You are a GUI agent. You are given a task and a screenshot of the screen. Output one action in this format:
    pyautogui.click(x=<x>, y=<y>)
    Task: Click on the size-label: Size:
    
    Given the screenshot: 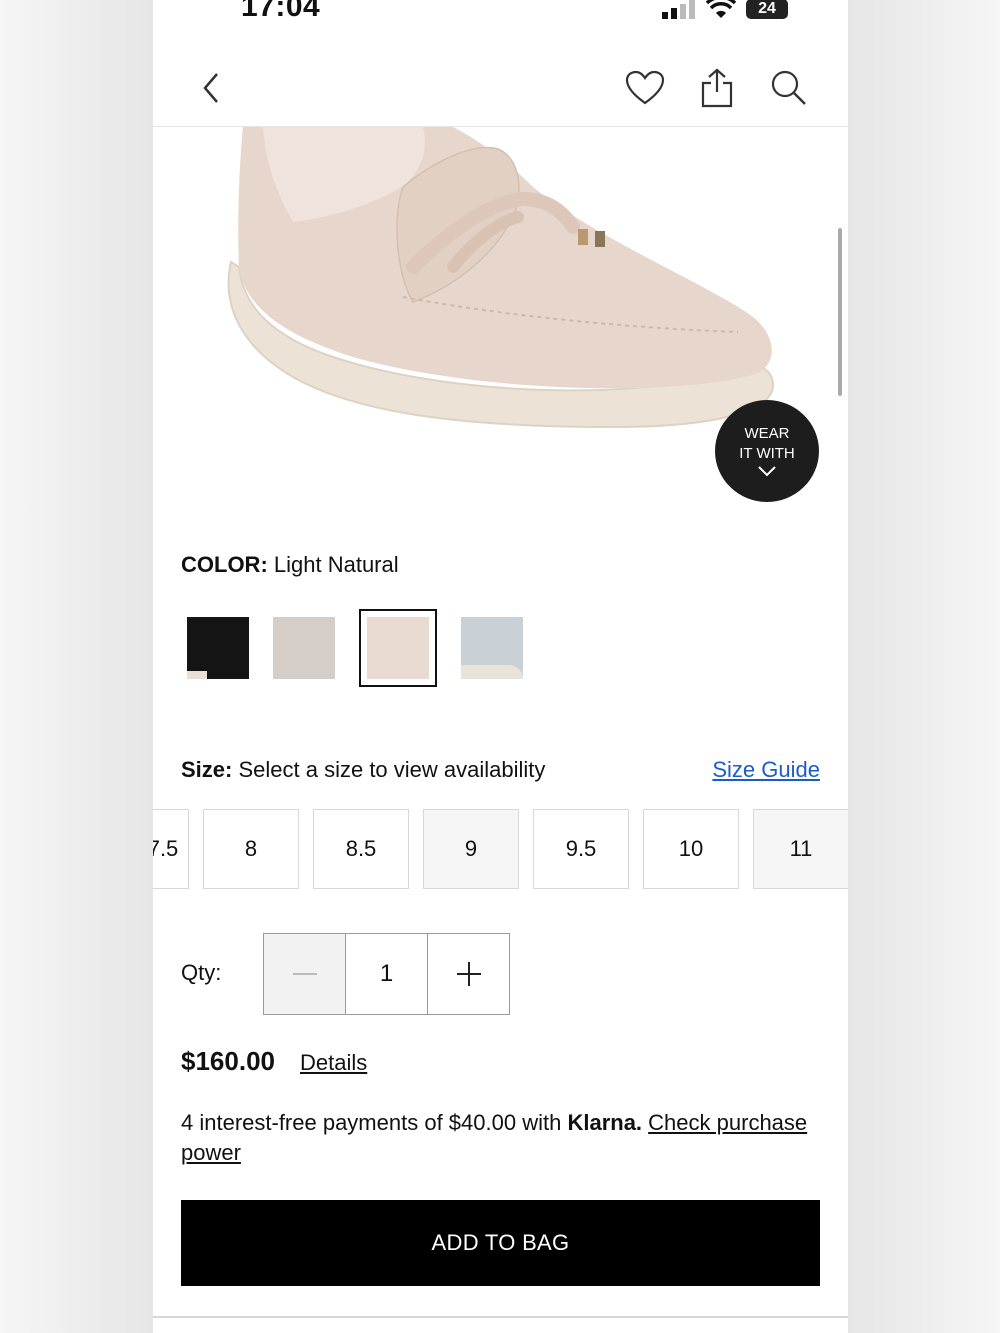 What is the action you would take?
    pyautogui.click(x=207, y=769)
    